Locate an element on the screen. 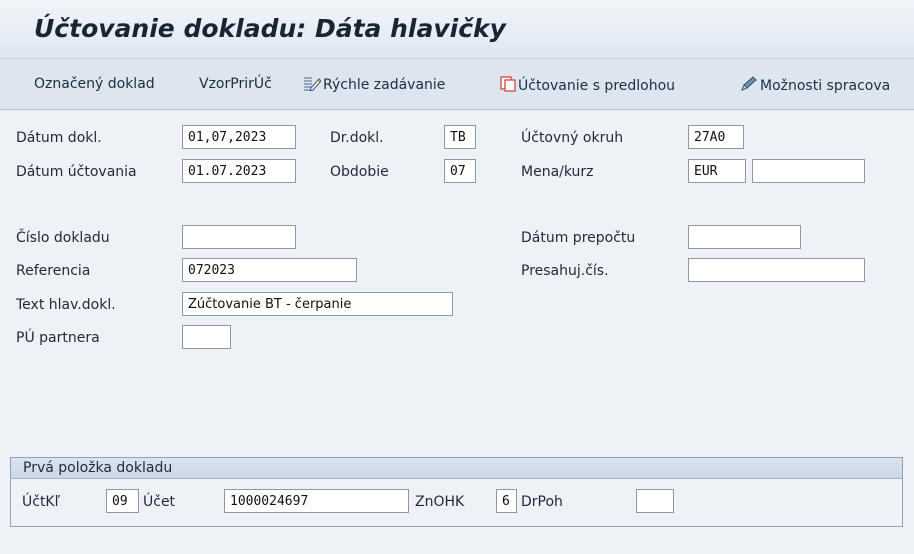  period-label: Obdobie is located at coordinates (359, 172).